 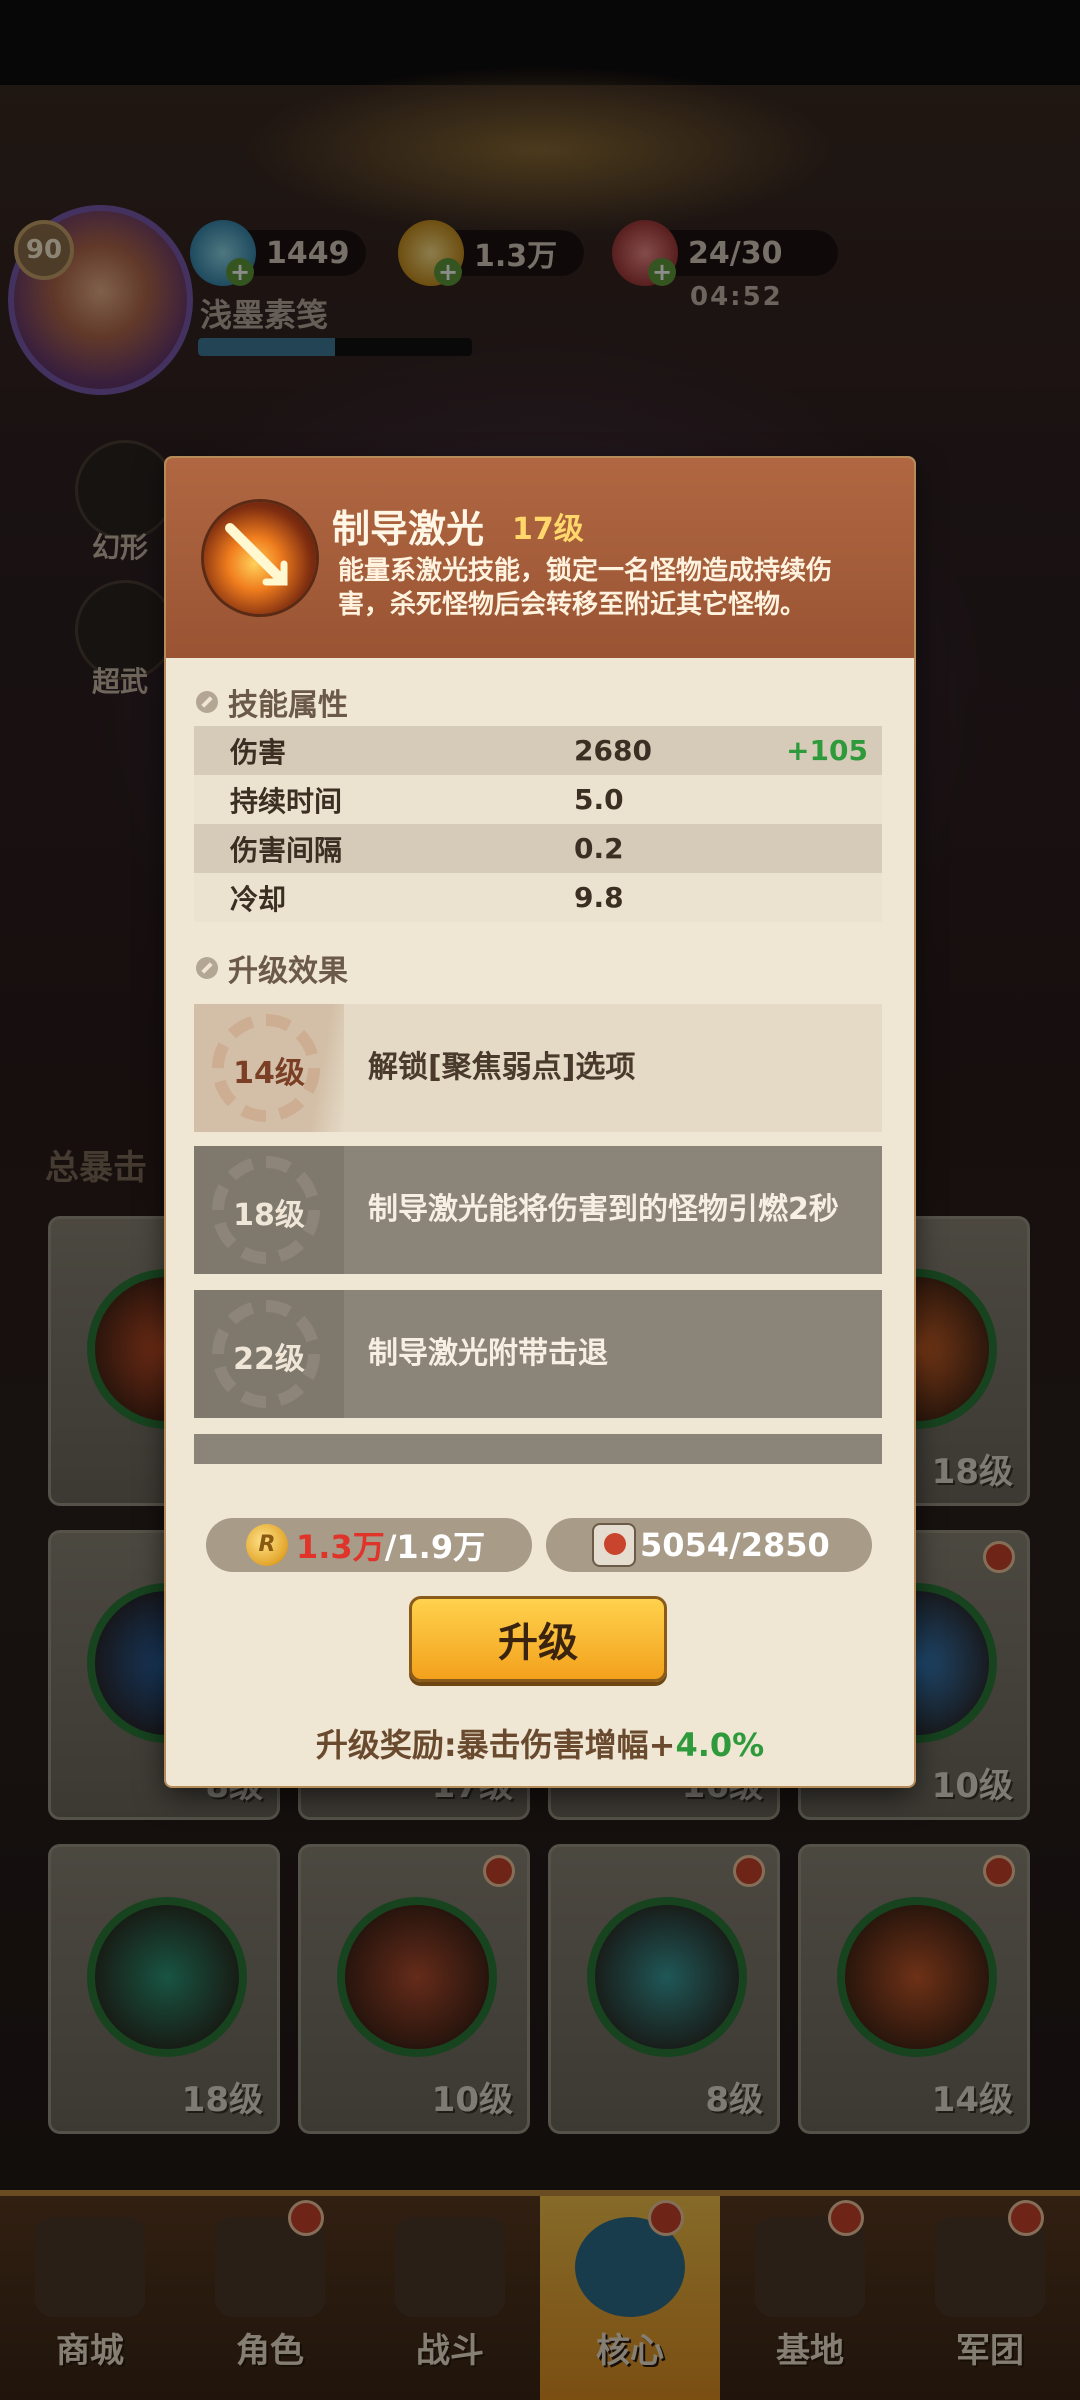 I want to click on coin-cost-required: /1.9万, so click(x=435, y=1547).